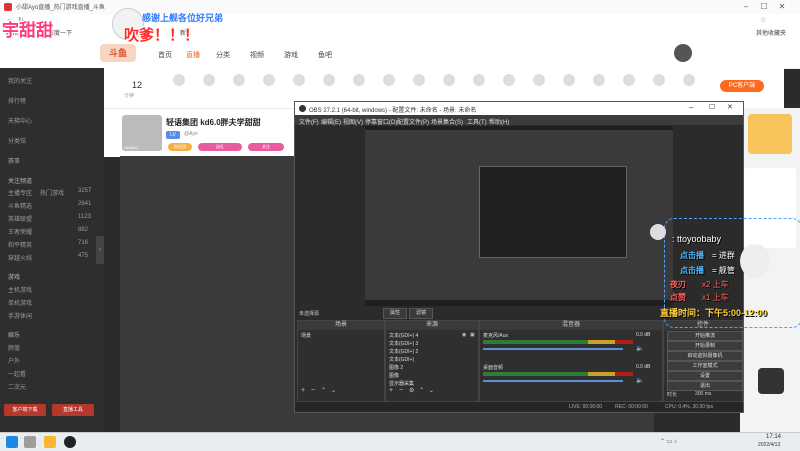 Image resolution: width=800 pixels, height=451 pixels. I want to click on source-item: 文本(GDI+) 3, so click(403, 343).